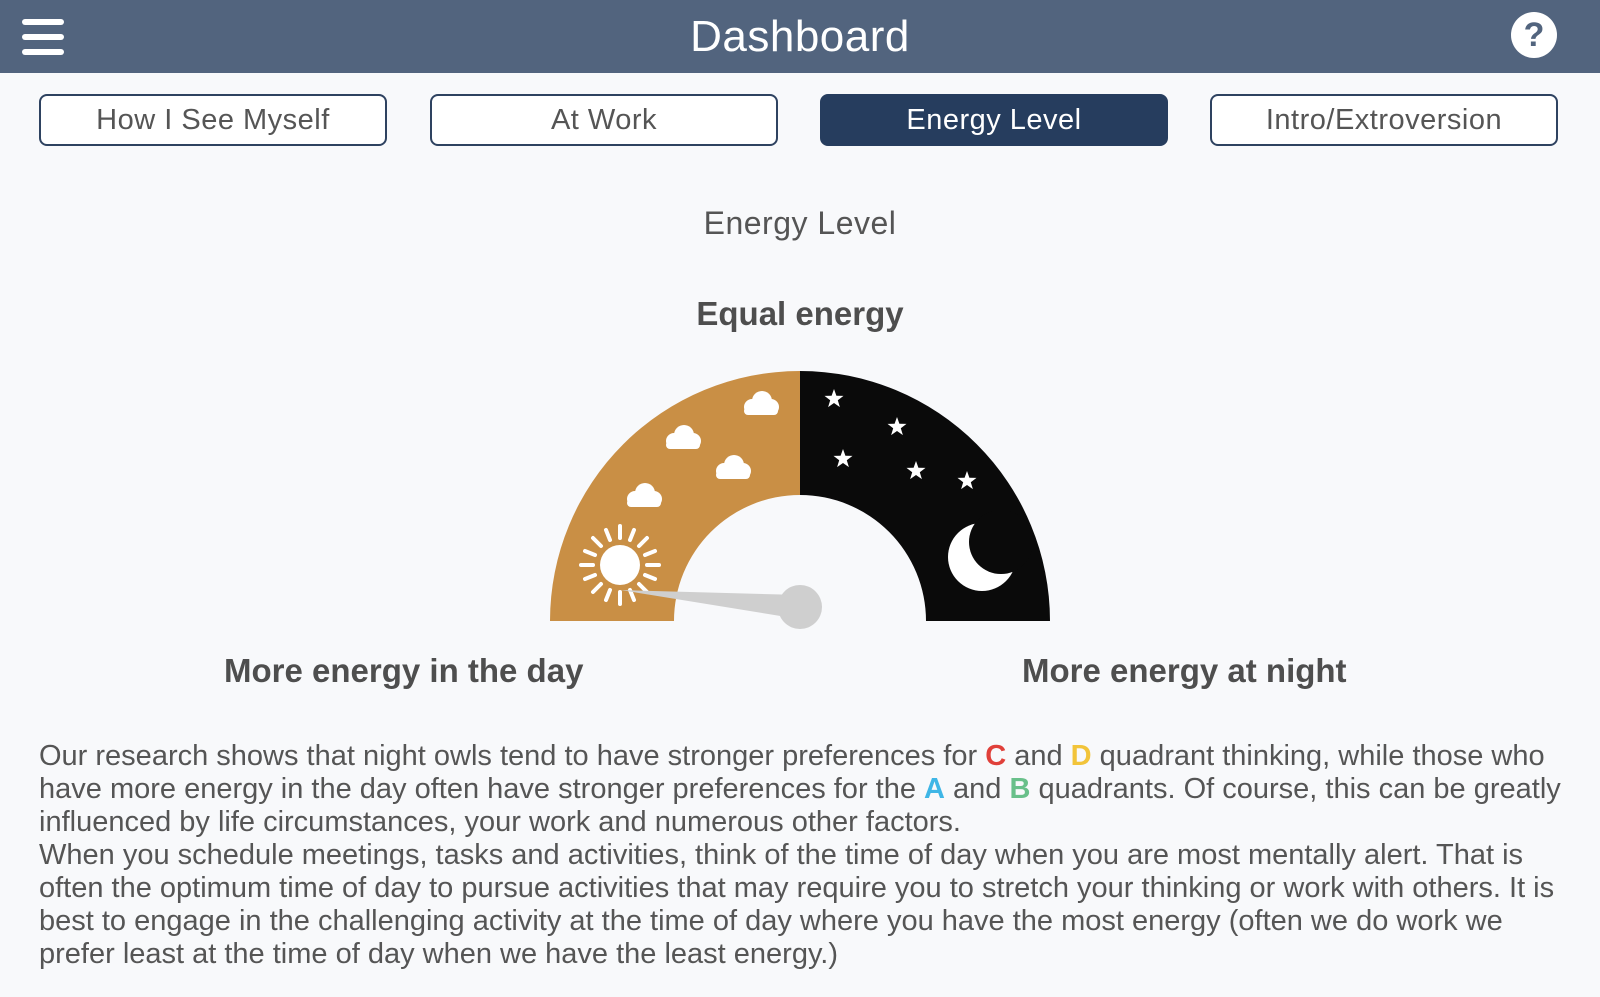 The image size is (1600, 997). Describe the element at coordinates (1020, 789) in the screenshot. I see `quadrant-b-label: B` at that location.